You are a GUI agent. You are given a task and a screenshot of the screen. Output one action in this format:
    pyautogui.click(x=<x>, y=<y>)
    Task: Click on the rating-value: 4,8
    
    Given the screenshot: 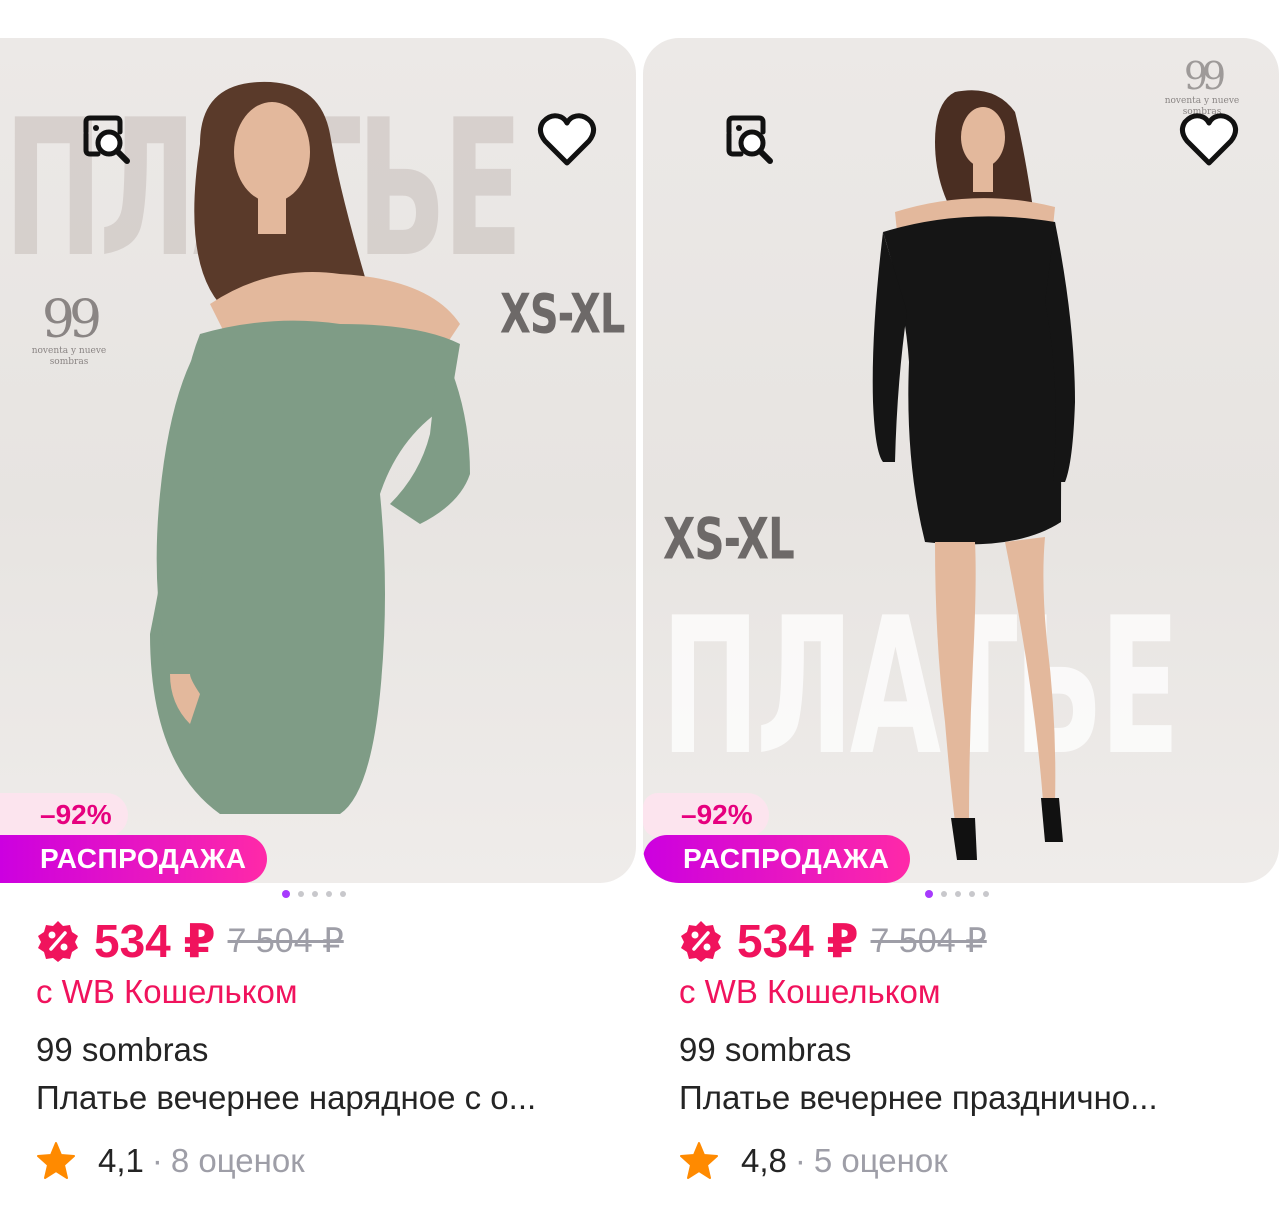 What is the action you would take?
    pyautogui.click(x=764, y=1160)
    